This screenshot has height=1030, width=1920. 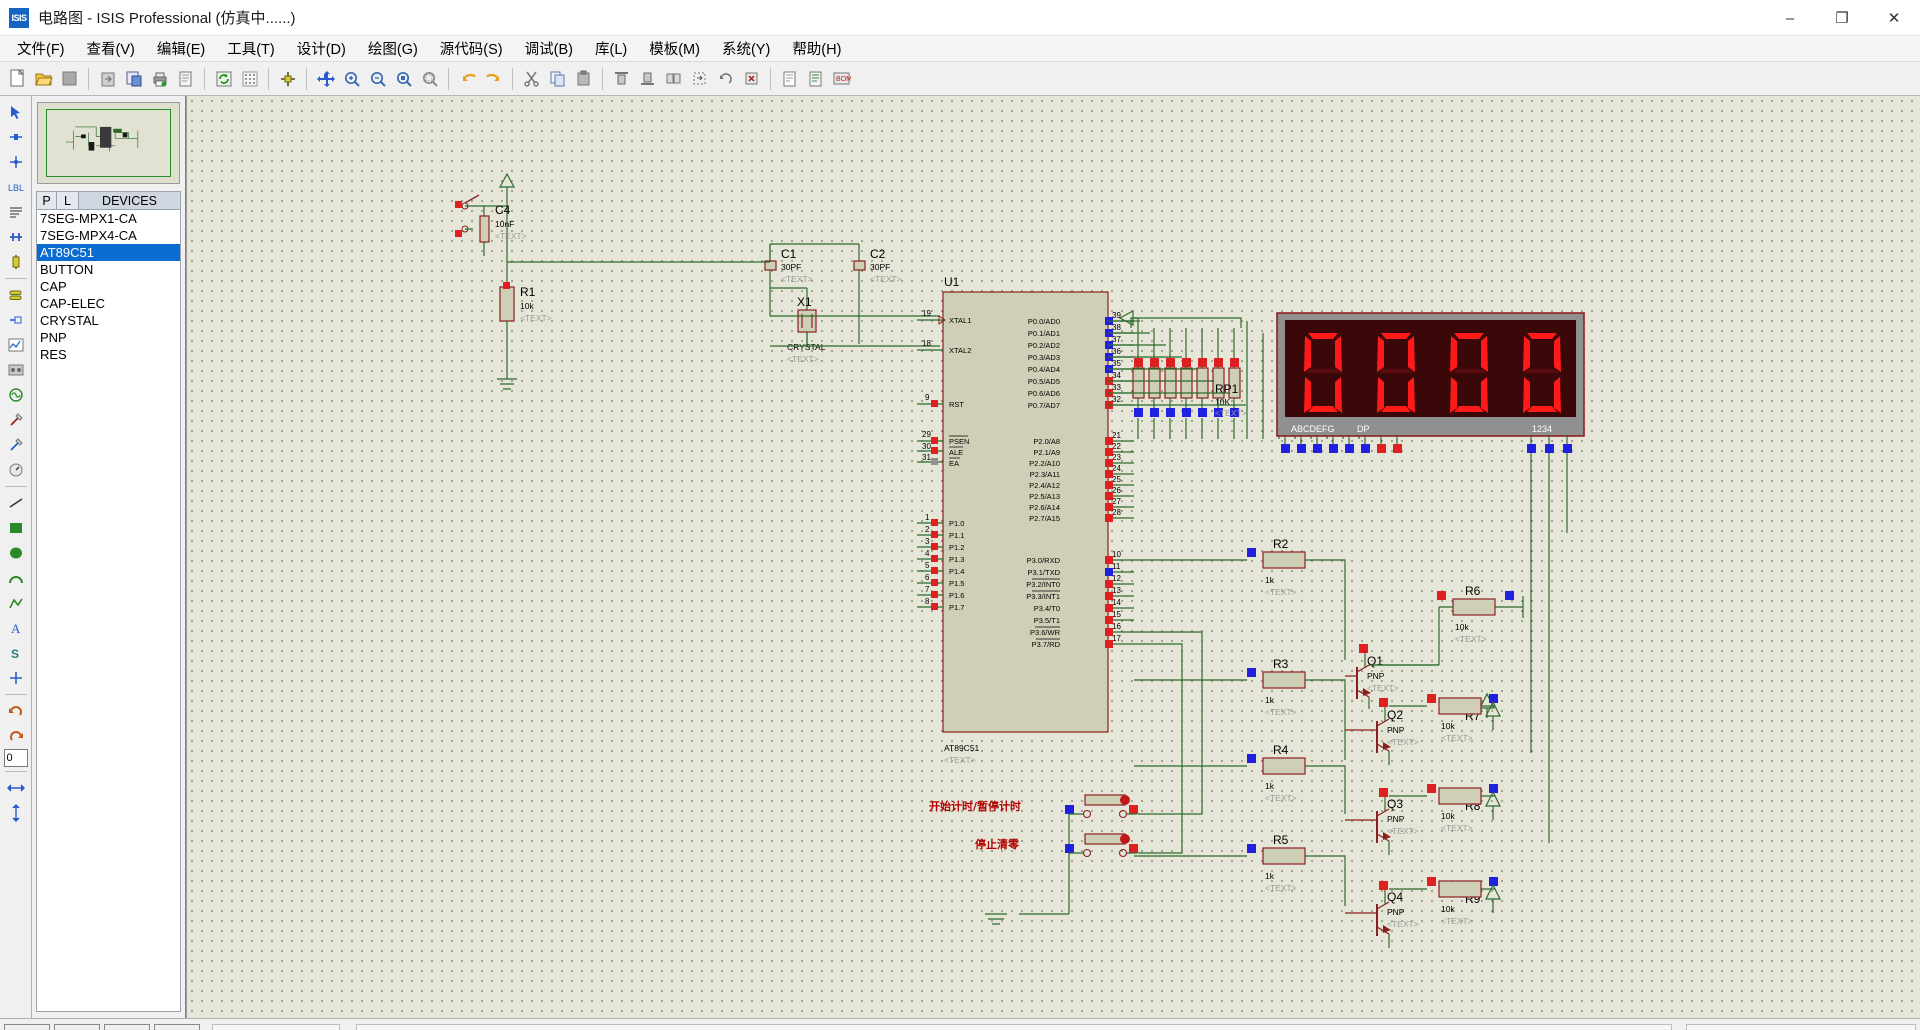 I want to click on menu-source: 源代码(S), so click(x=471, y=48).